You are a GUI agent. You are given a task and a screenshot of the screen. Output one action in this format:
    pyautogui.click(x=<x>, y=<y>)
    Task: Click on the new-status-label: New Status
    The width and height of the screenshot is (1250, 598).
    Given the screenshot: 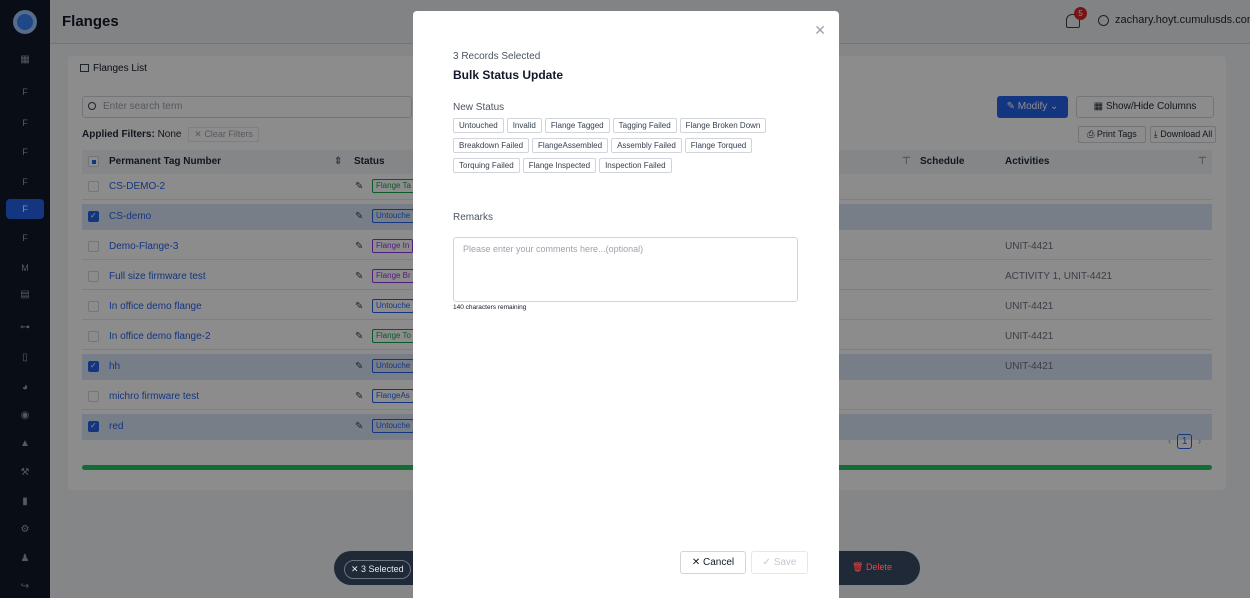 What is the action you would take?
    pyautogui.click(x=479, y=107)
    